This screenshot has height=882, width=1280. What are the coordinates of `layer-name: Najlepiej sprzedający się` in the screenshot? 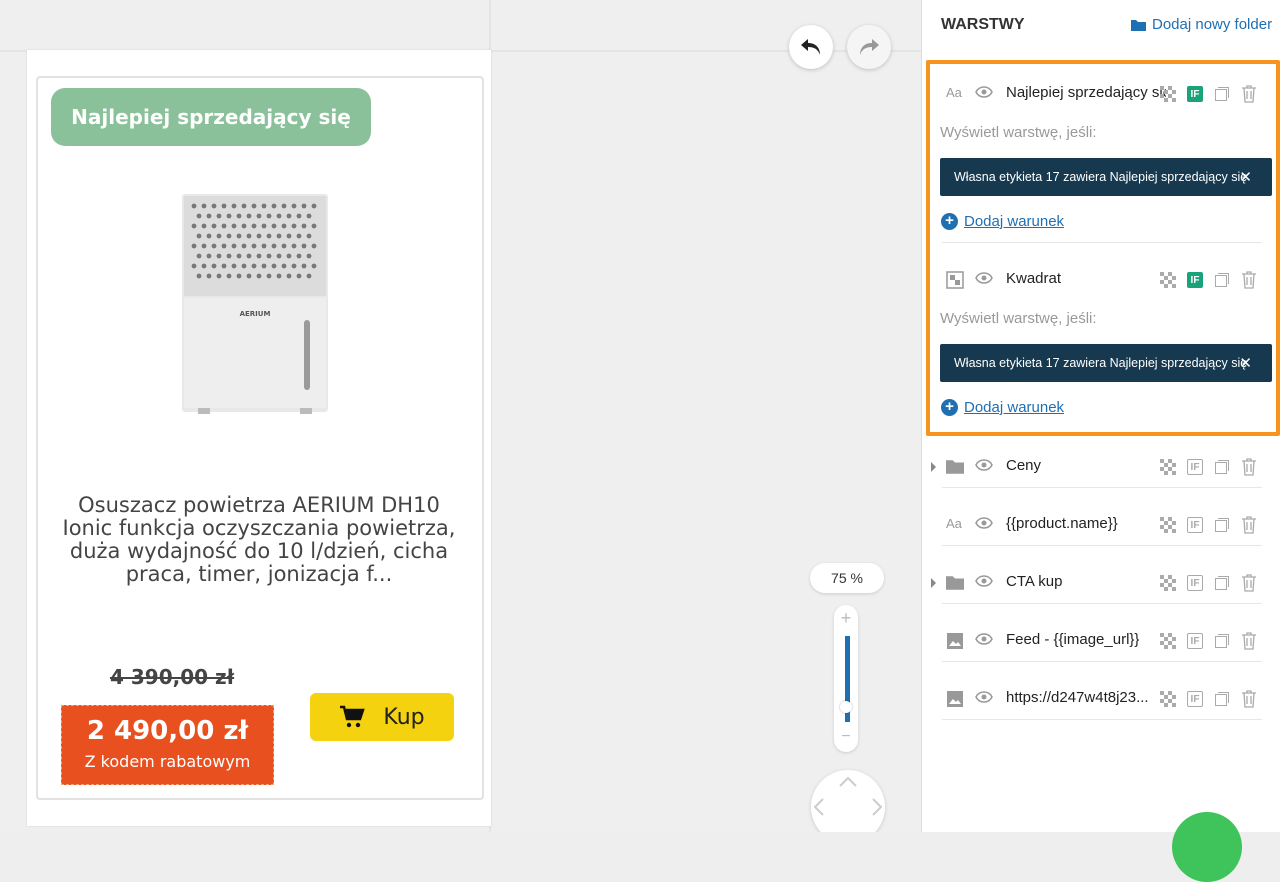 It's located at (1086, 92).